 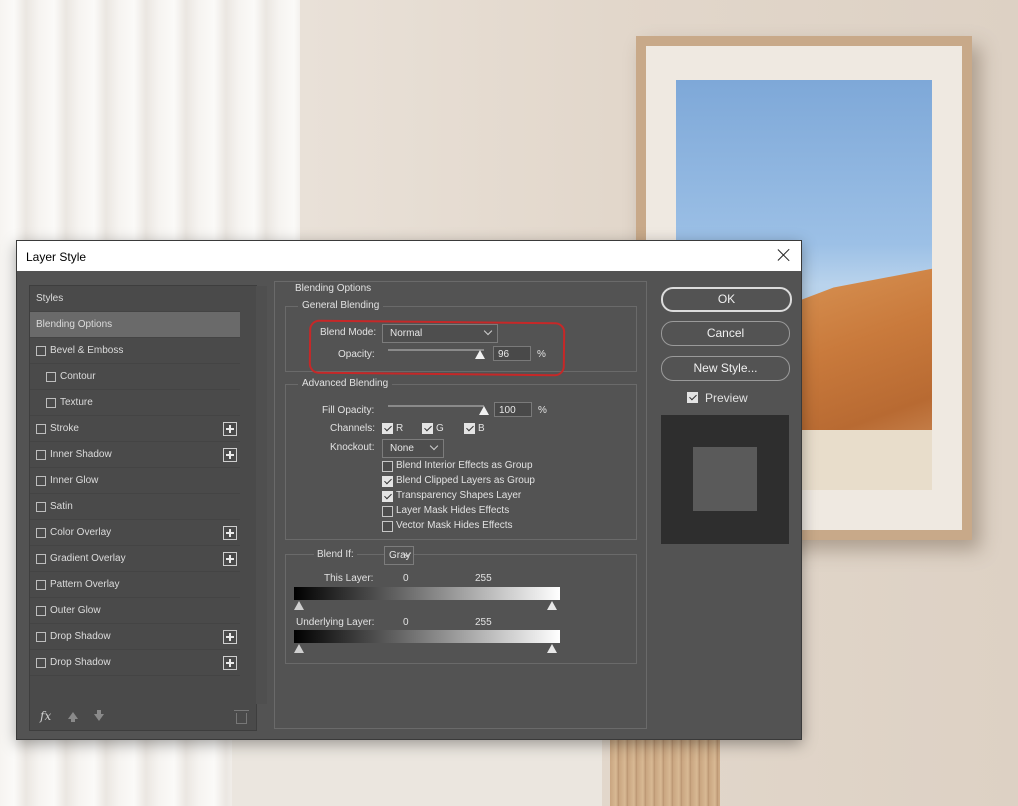 I want to click on preview-label: Preview, so click(x=726, y=398).